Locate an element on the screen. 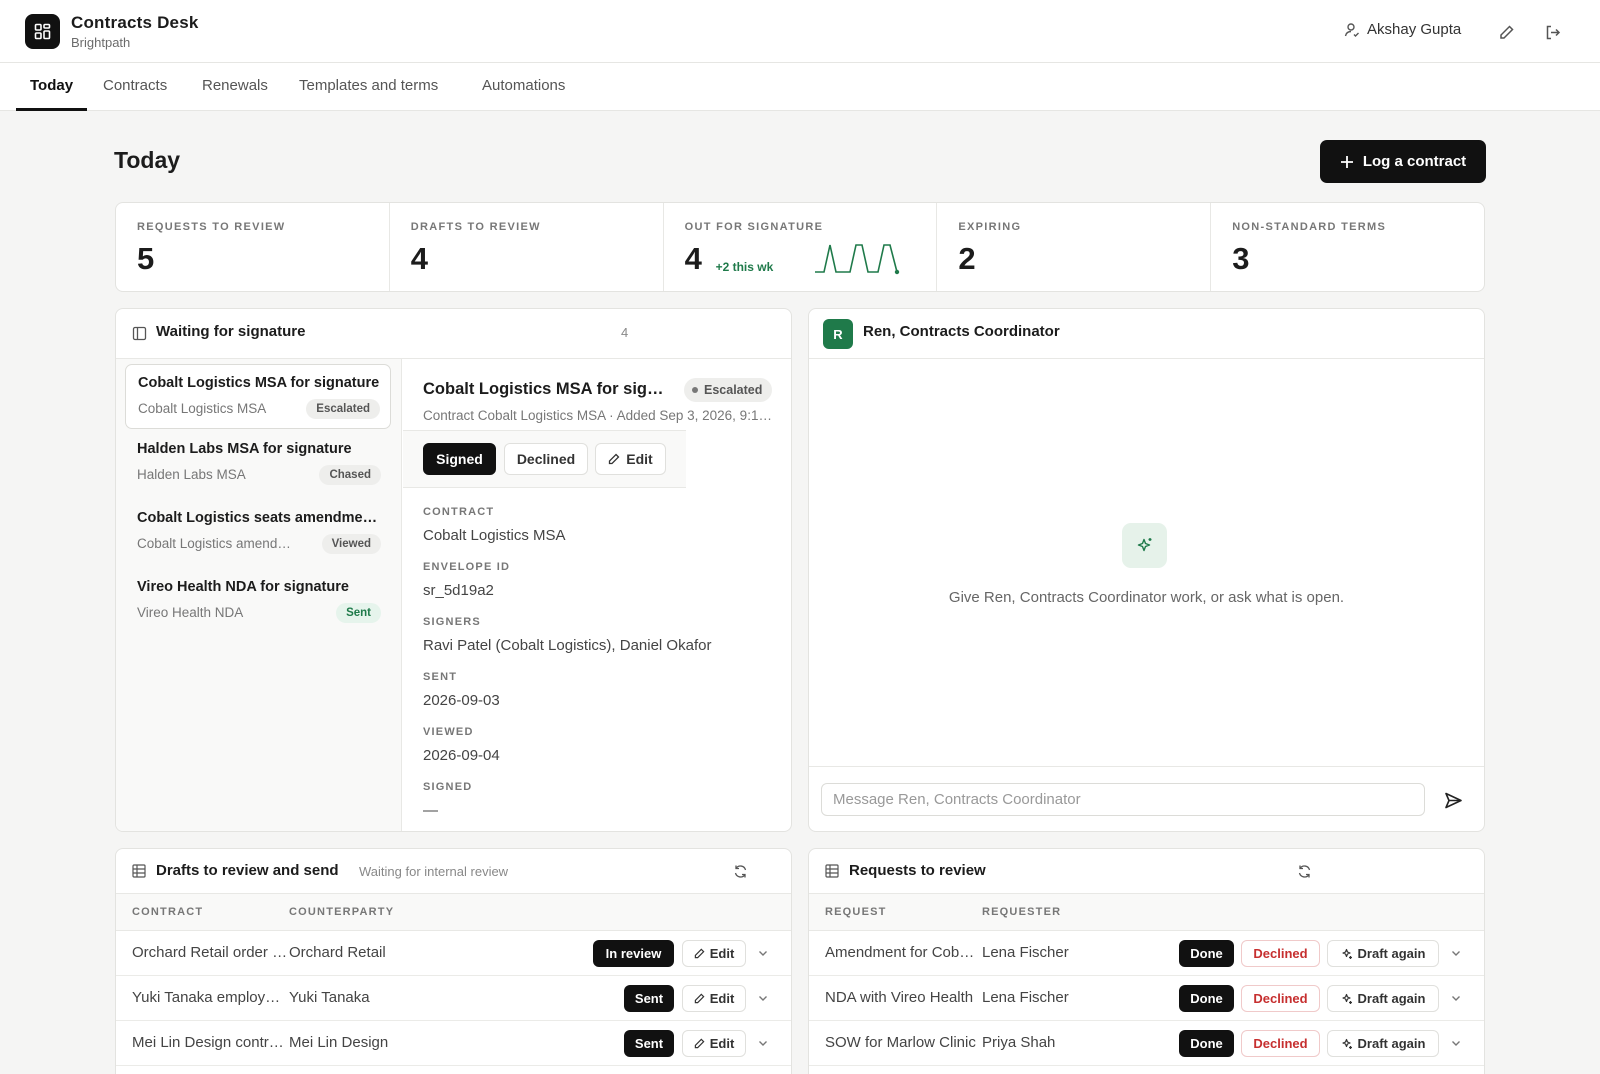 This screenshot has height=1074, width=1600. stat-value: 2 is located at coordinates (967, 258).